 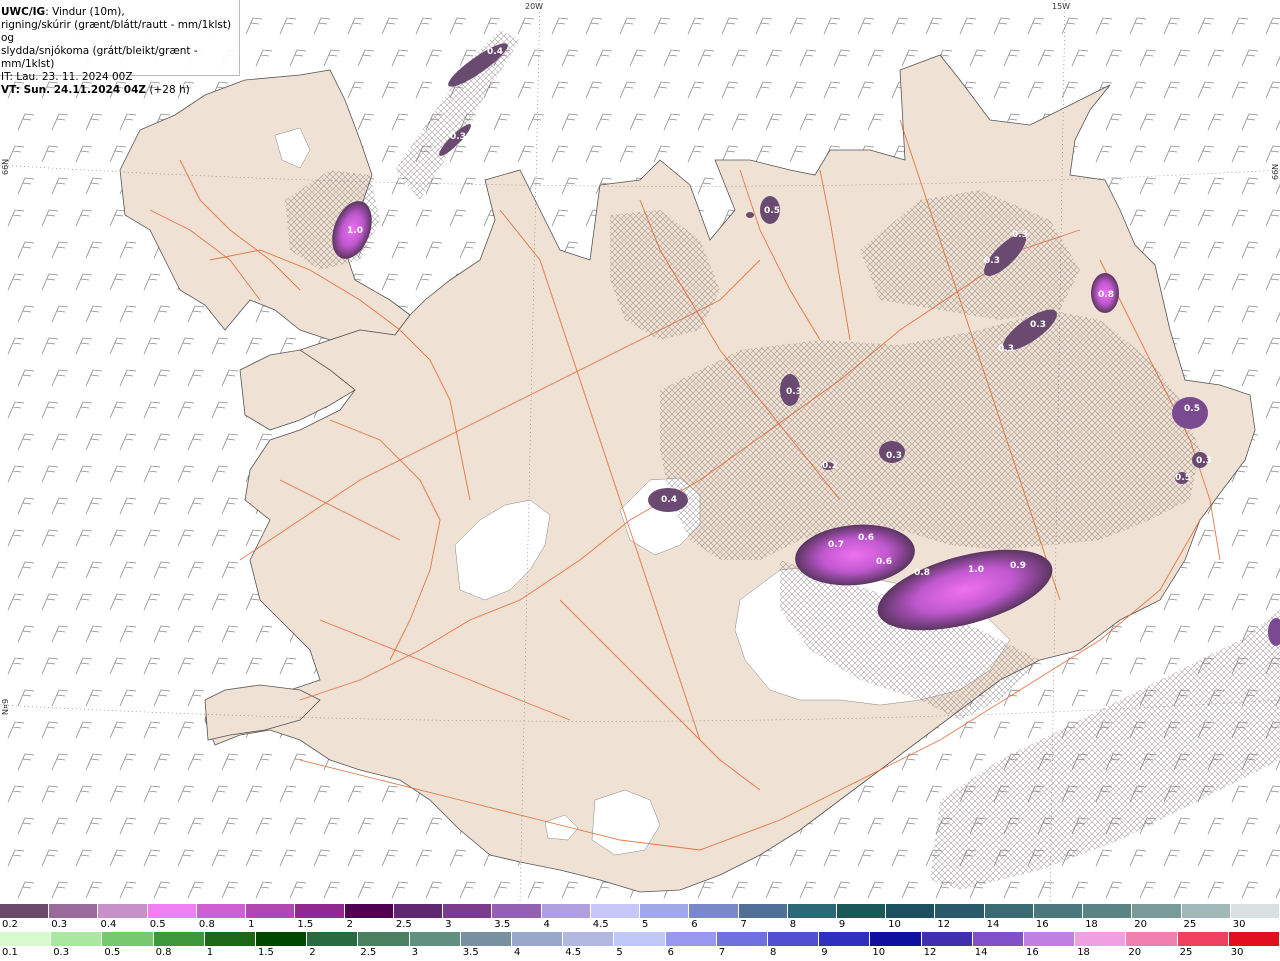 What do you see at coordinates (1141, 924) in the screenshot?
I see `colorbar-label: 20` at bounding box center [1141, 924].